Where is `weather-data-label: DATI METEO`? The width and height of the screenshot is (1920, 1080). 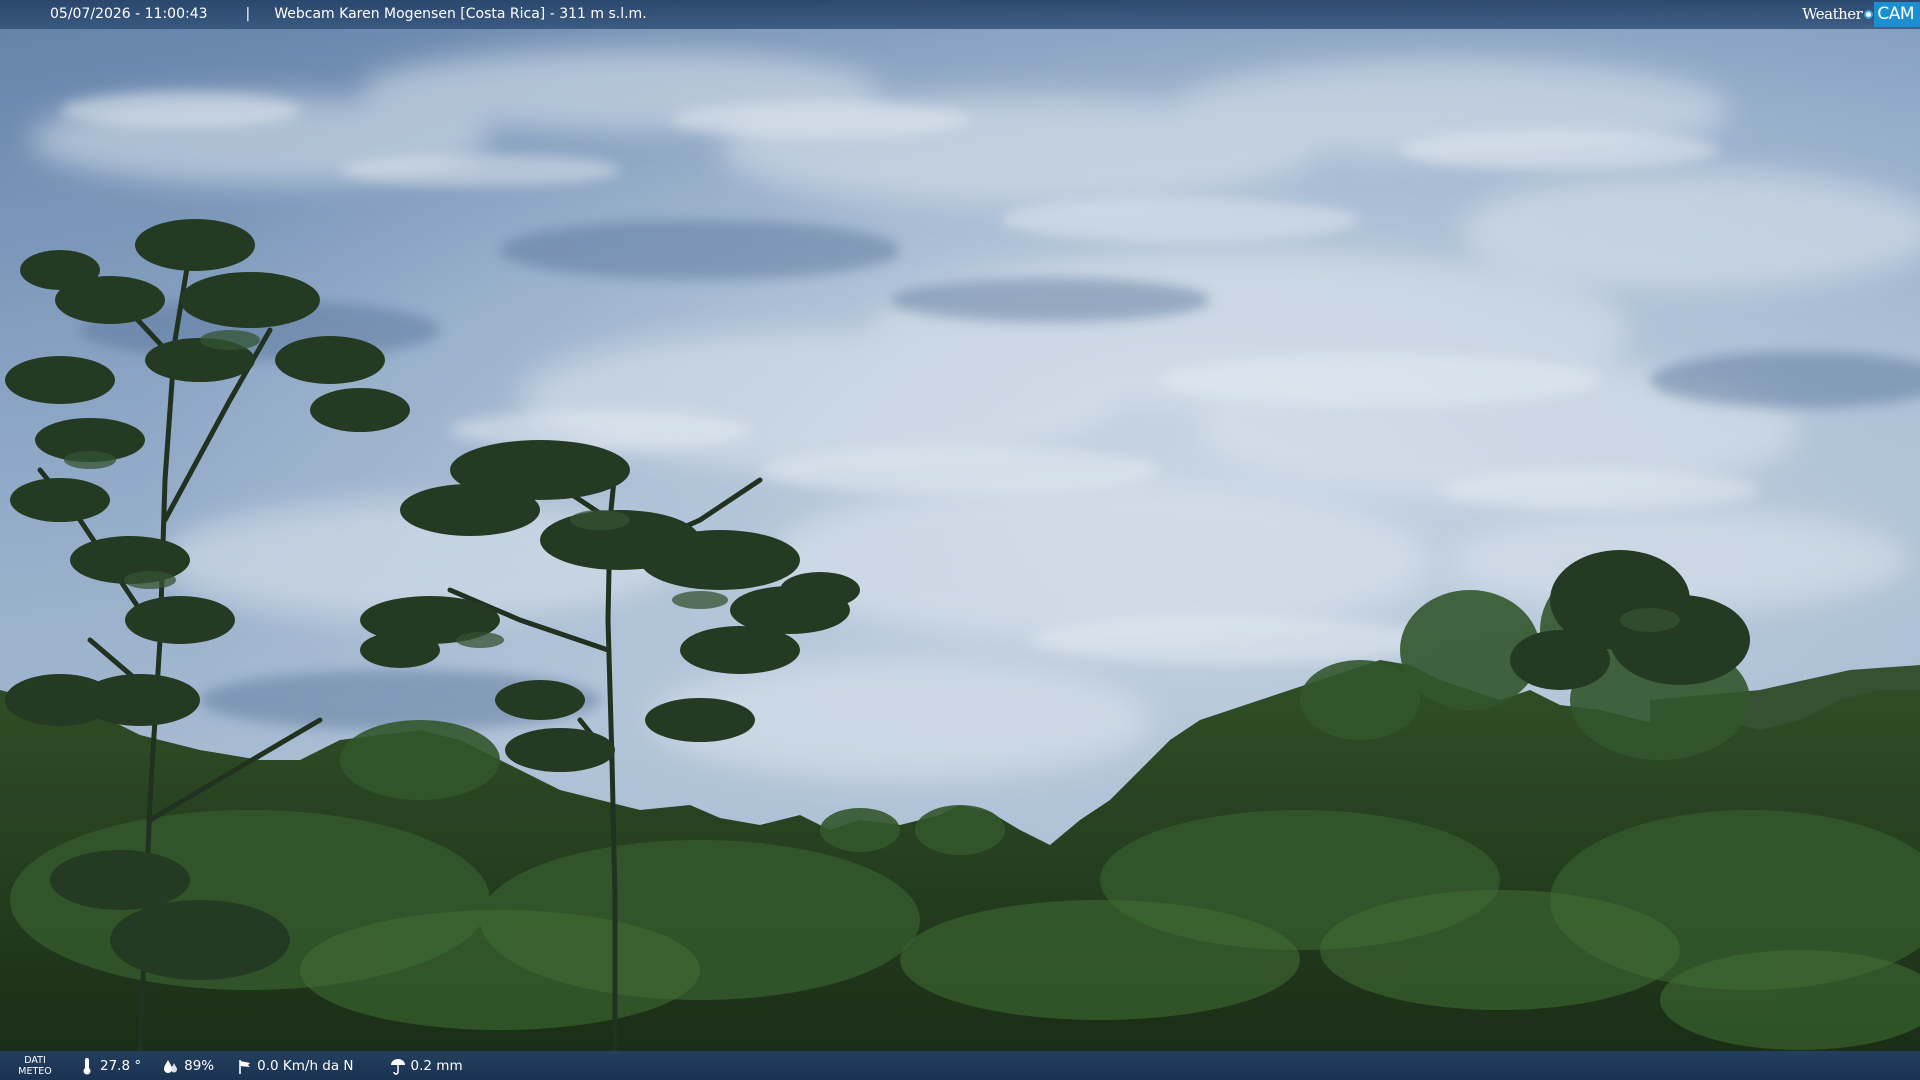 weather-data-label: DATI METEO is located at coordinates (35, 1066).